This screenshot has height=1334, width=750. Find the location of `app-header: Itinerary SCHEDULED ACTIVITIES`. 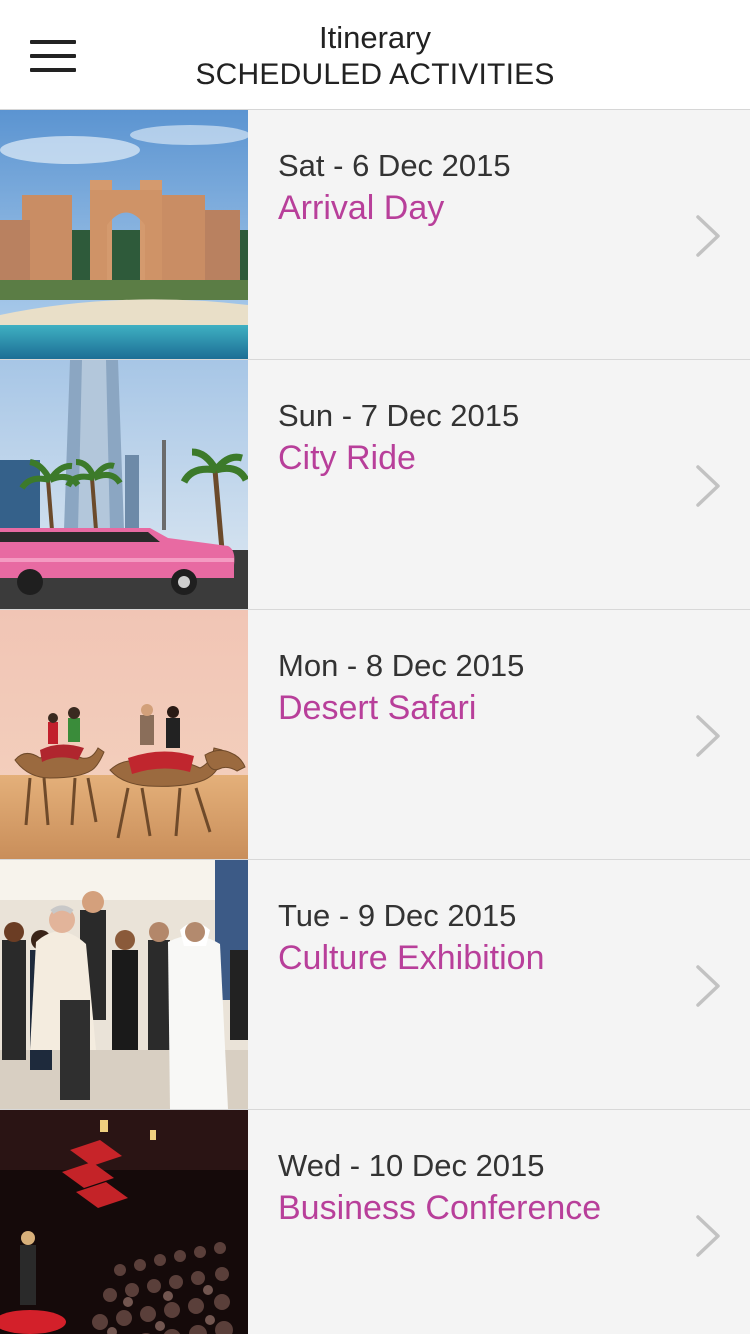

app-header: Itinerary SCHEDULED ACTIVITIES is located at coordinates (375, 55).